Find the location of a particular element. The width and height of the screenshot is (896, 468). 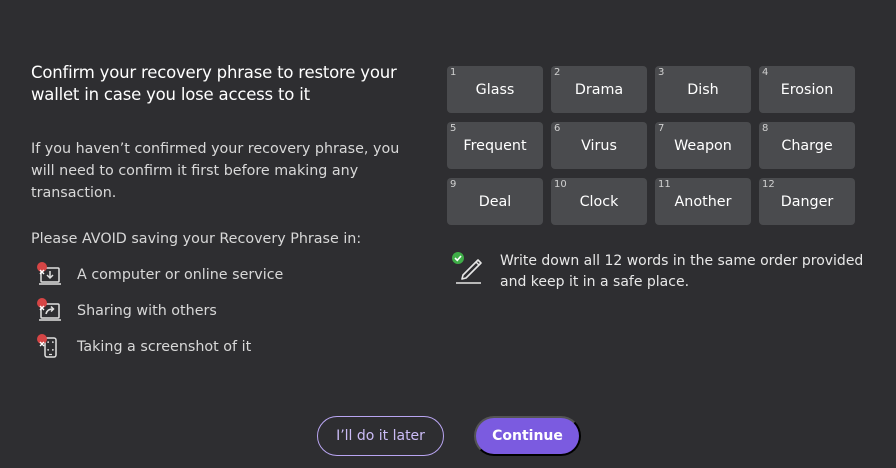

word-text: Virus is located at coordinates (599, 145).